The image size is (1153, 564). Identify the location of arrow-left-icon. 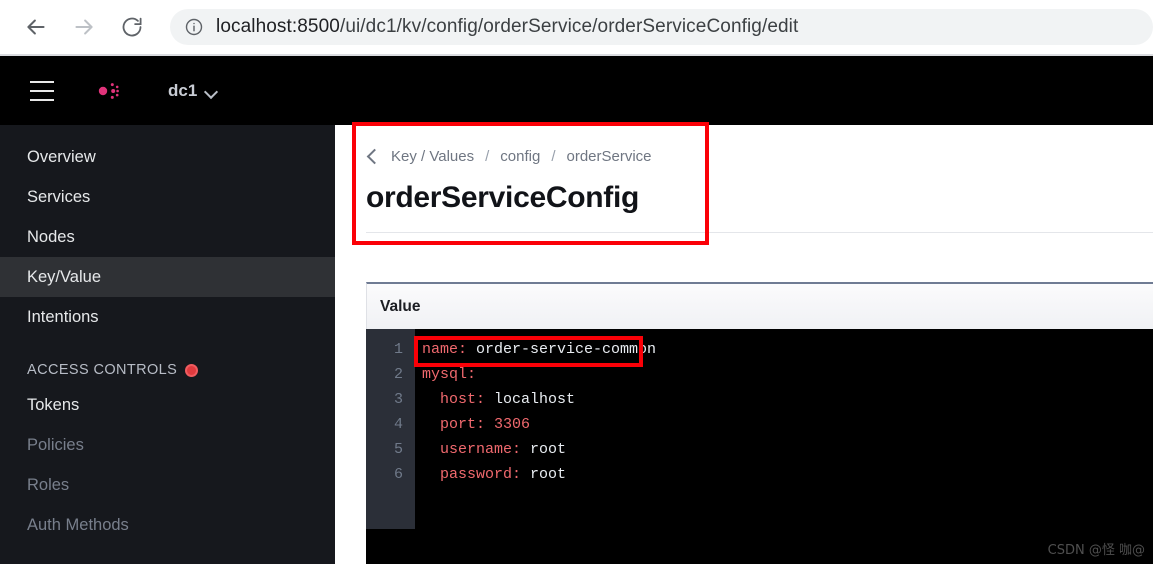
(36, 27).